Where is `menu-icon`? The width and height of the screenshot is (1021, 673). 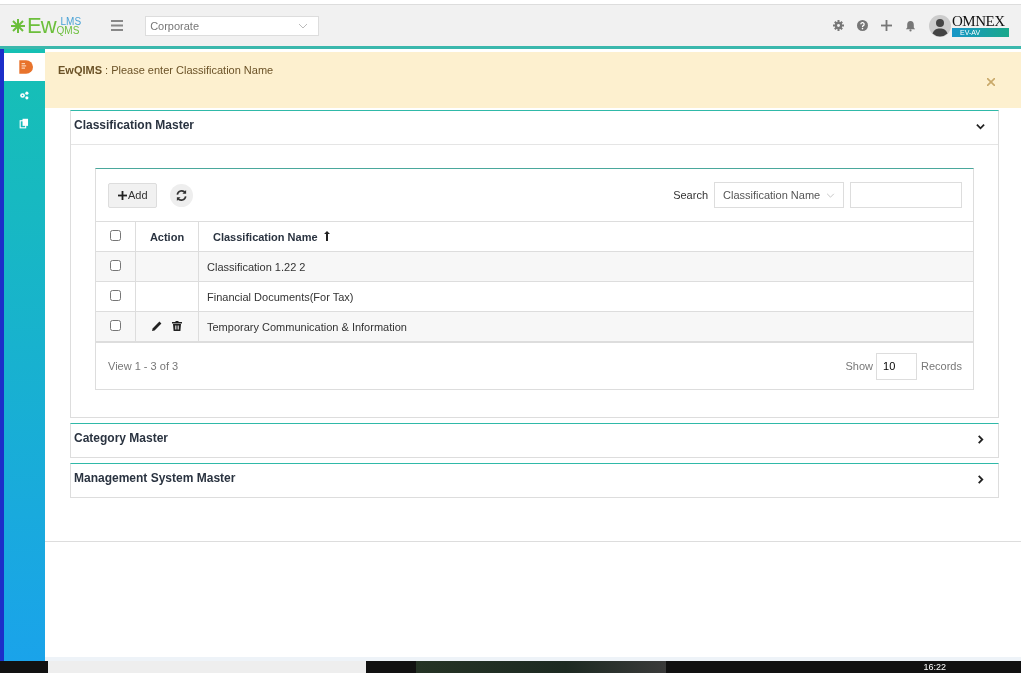
menu-icon is located at coordinates (117, 25).